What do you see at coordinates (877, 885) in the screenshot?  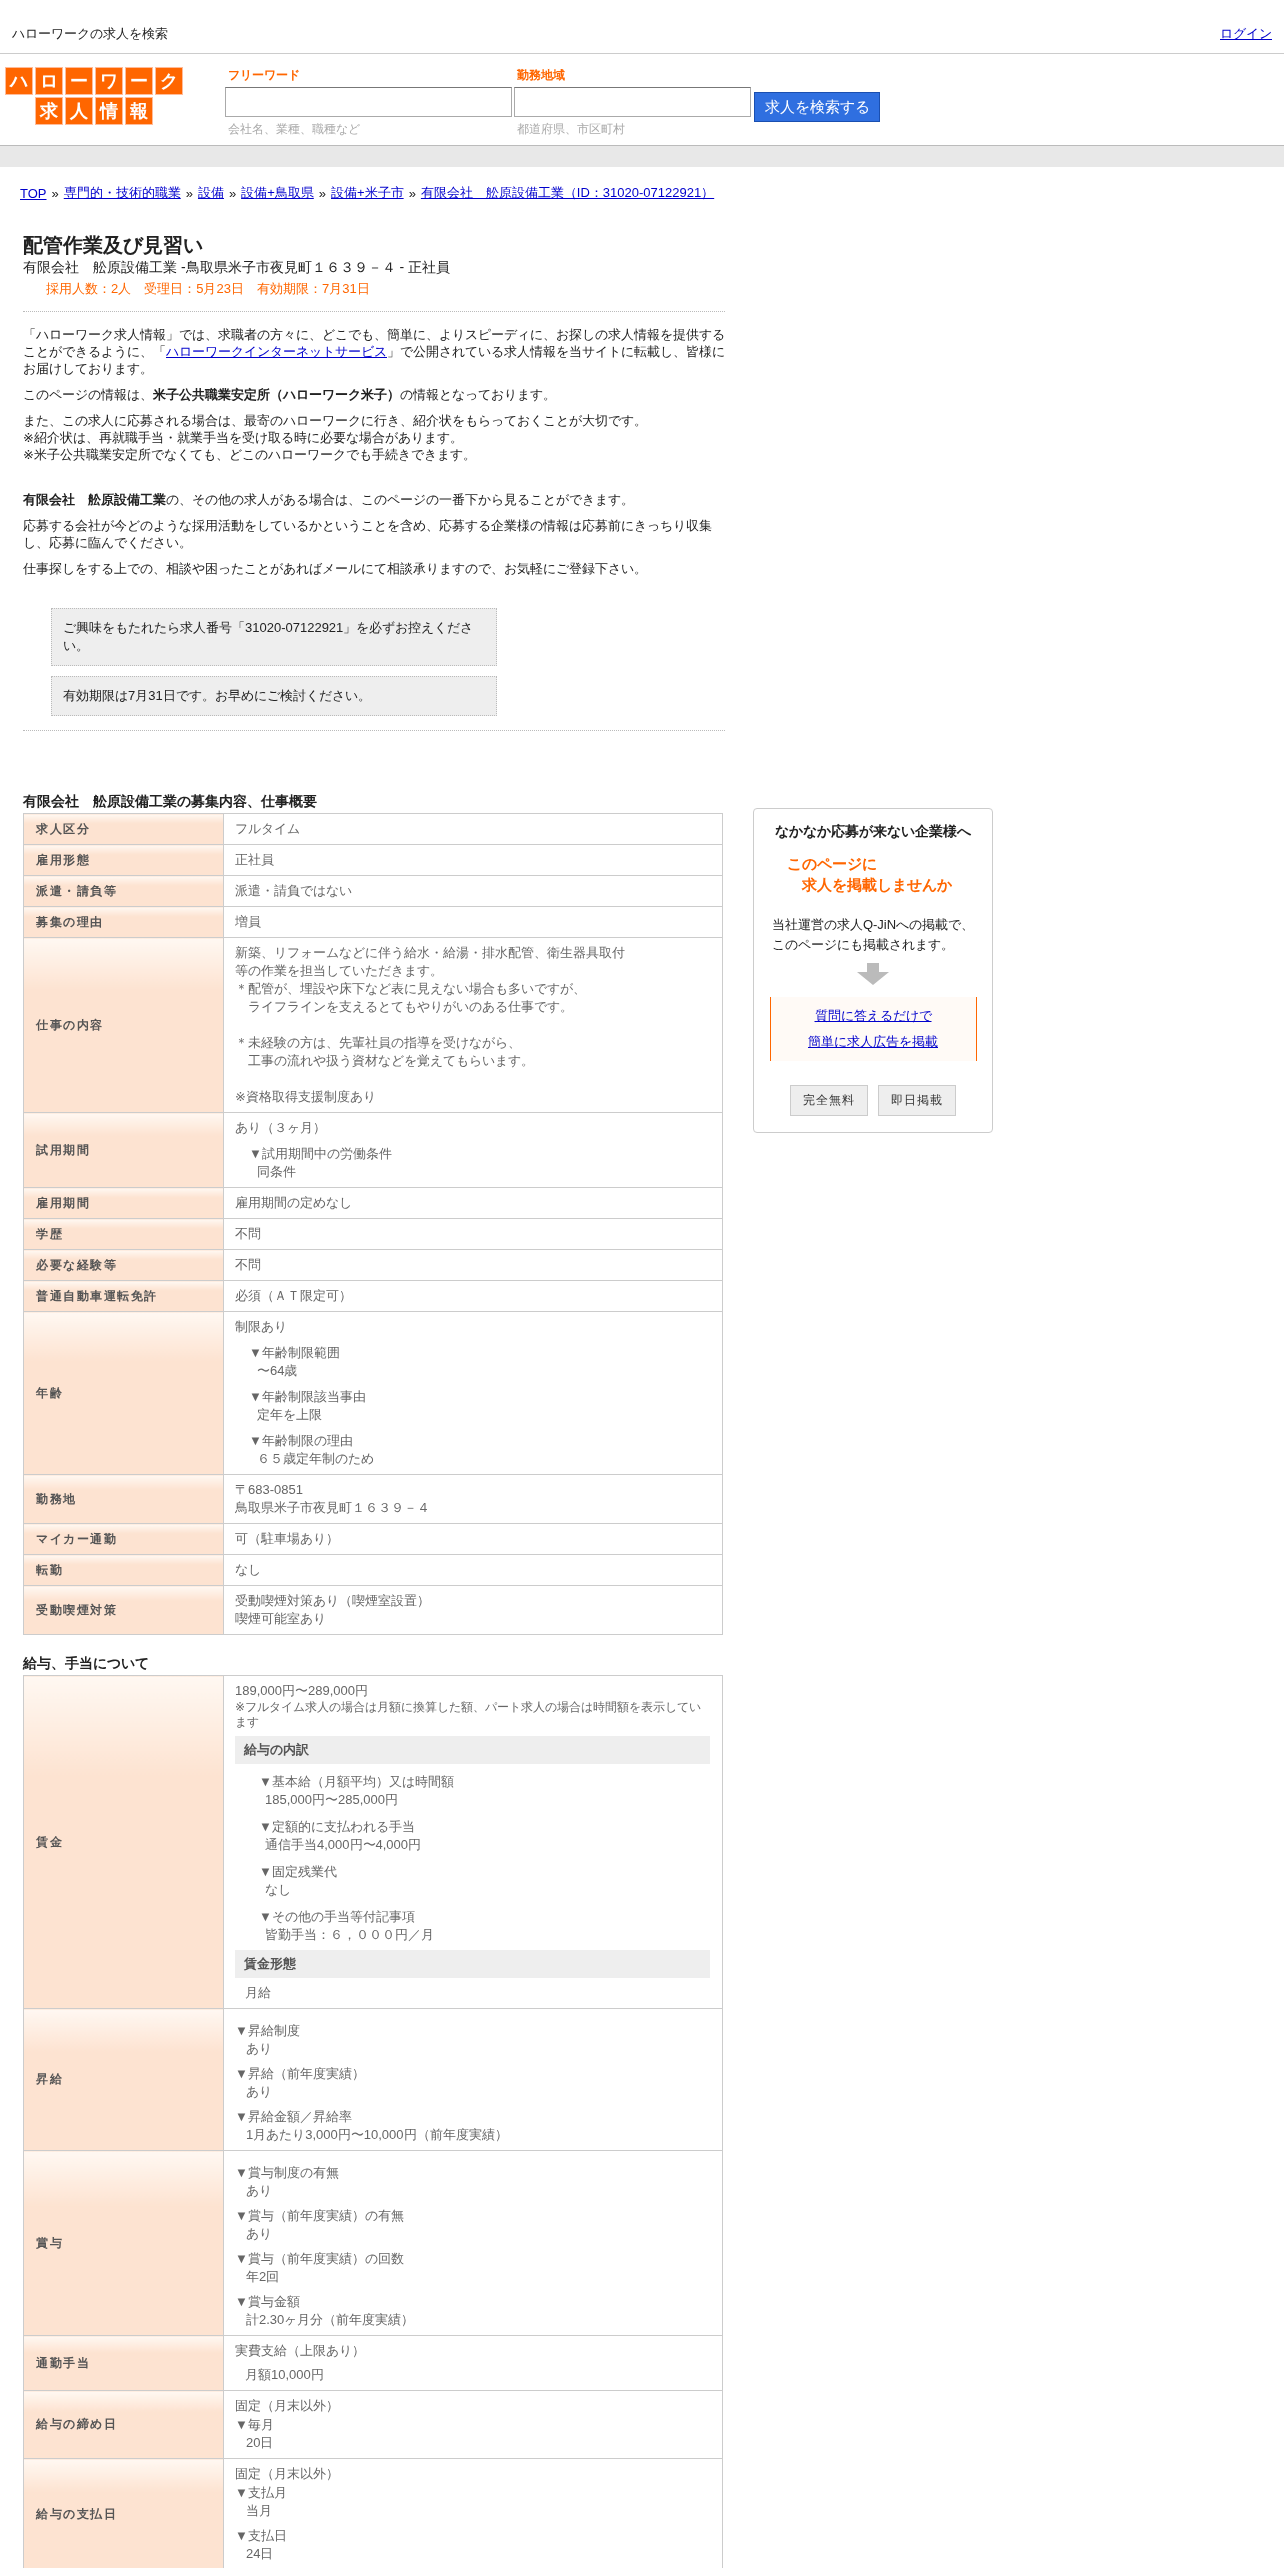 I see `promo-catchphrase: 求人を掲載しませんか` at bounding box center [877, 885].